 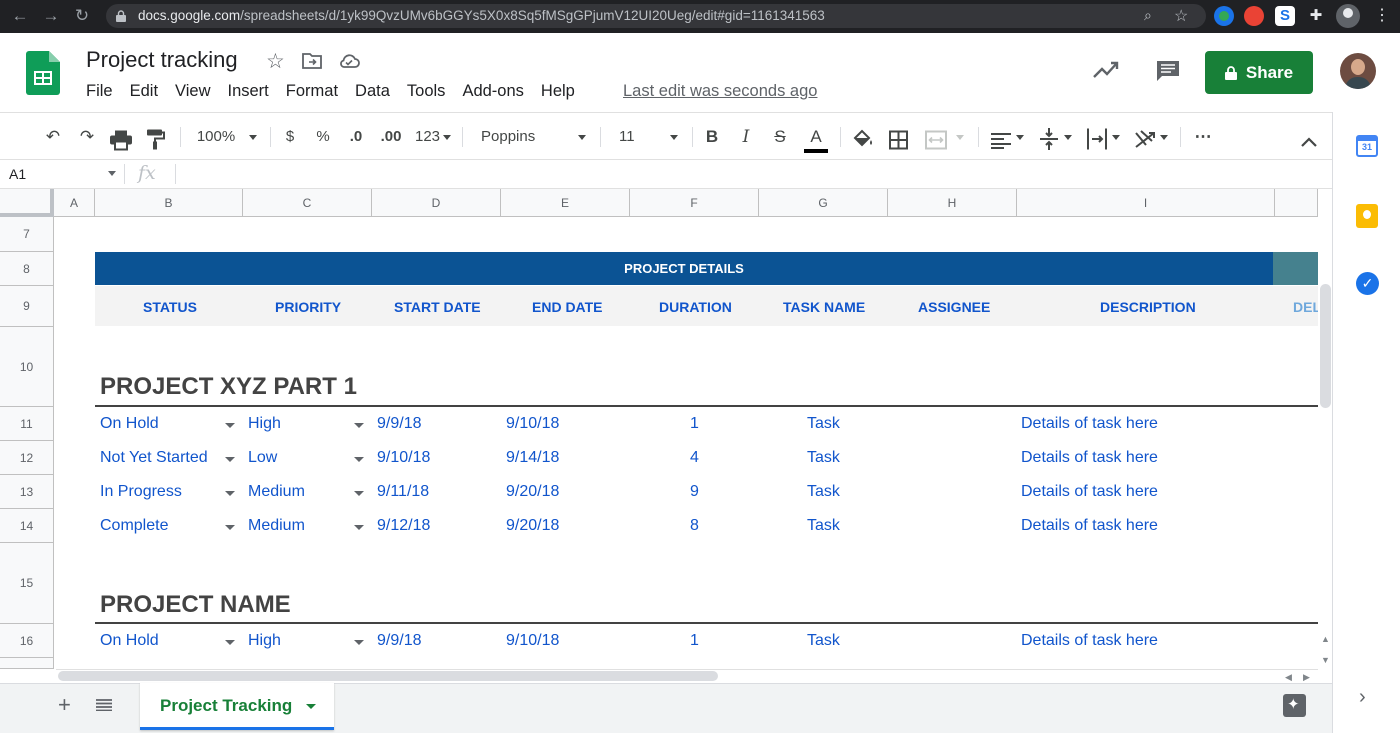 I want to click on duration-cell: 9, so click(x=694, y=492).